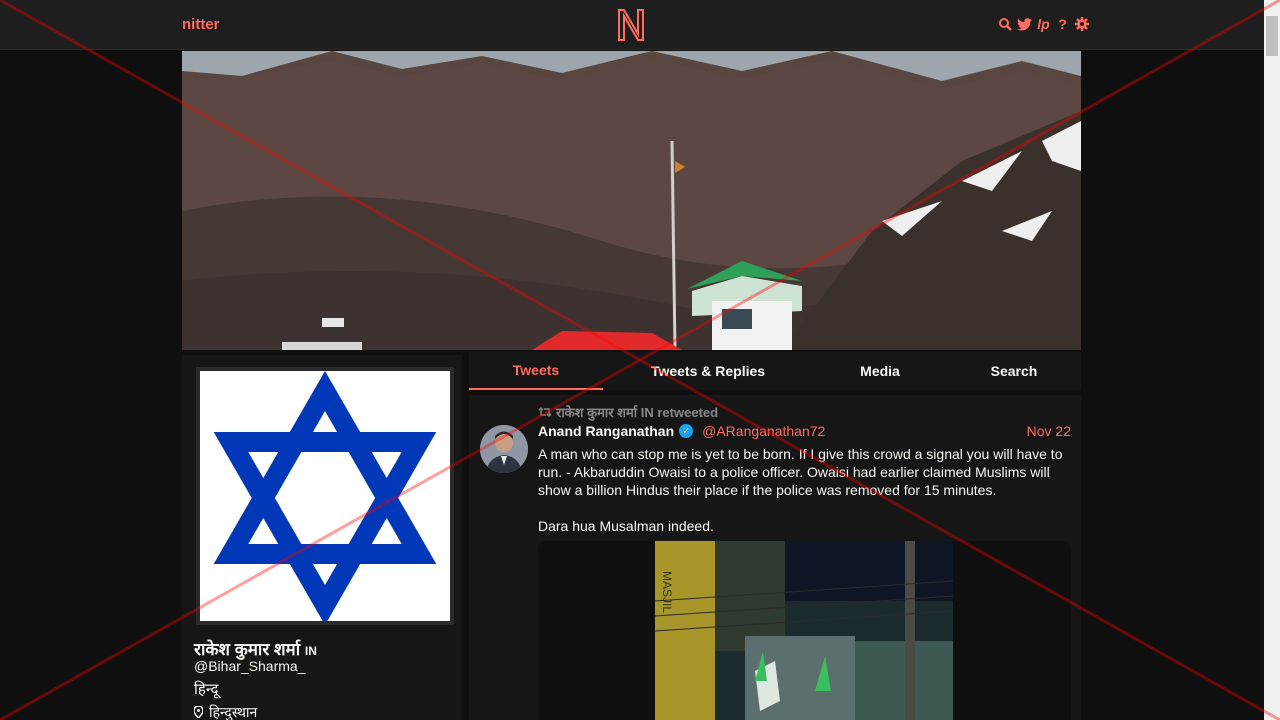 This screenshot has height=720, width=1280. What do you see at coordinates (1272, 36) in the screenshot?
I see `scroll-thumb` at bounding box center [1272, 36].